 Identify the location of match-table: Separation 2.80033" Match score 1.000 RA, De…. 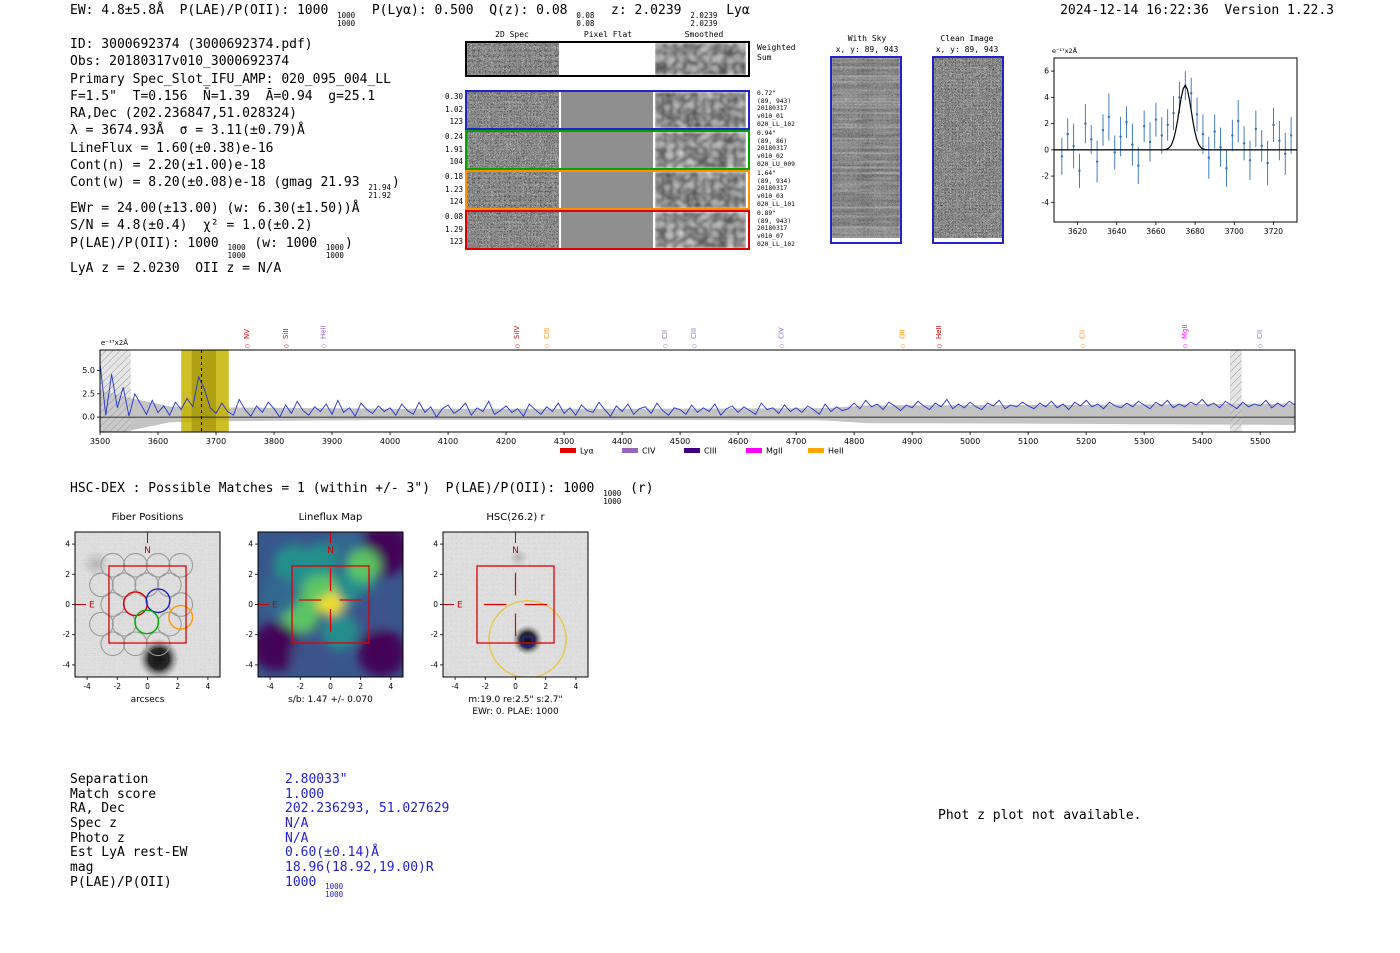
(259, 835).